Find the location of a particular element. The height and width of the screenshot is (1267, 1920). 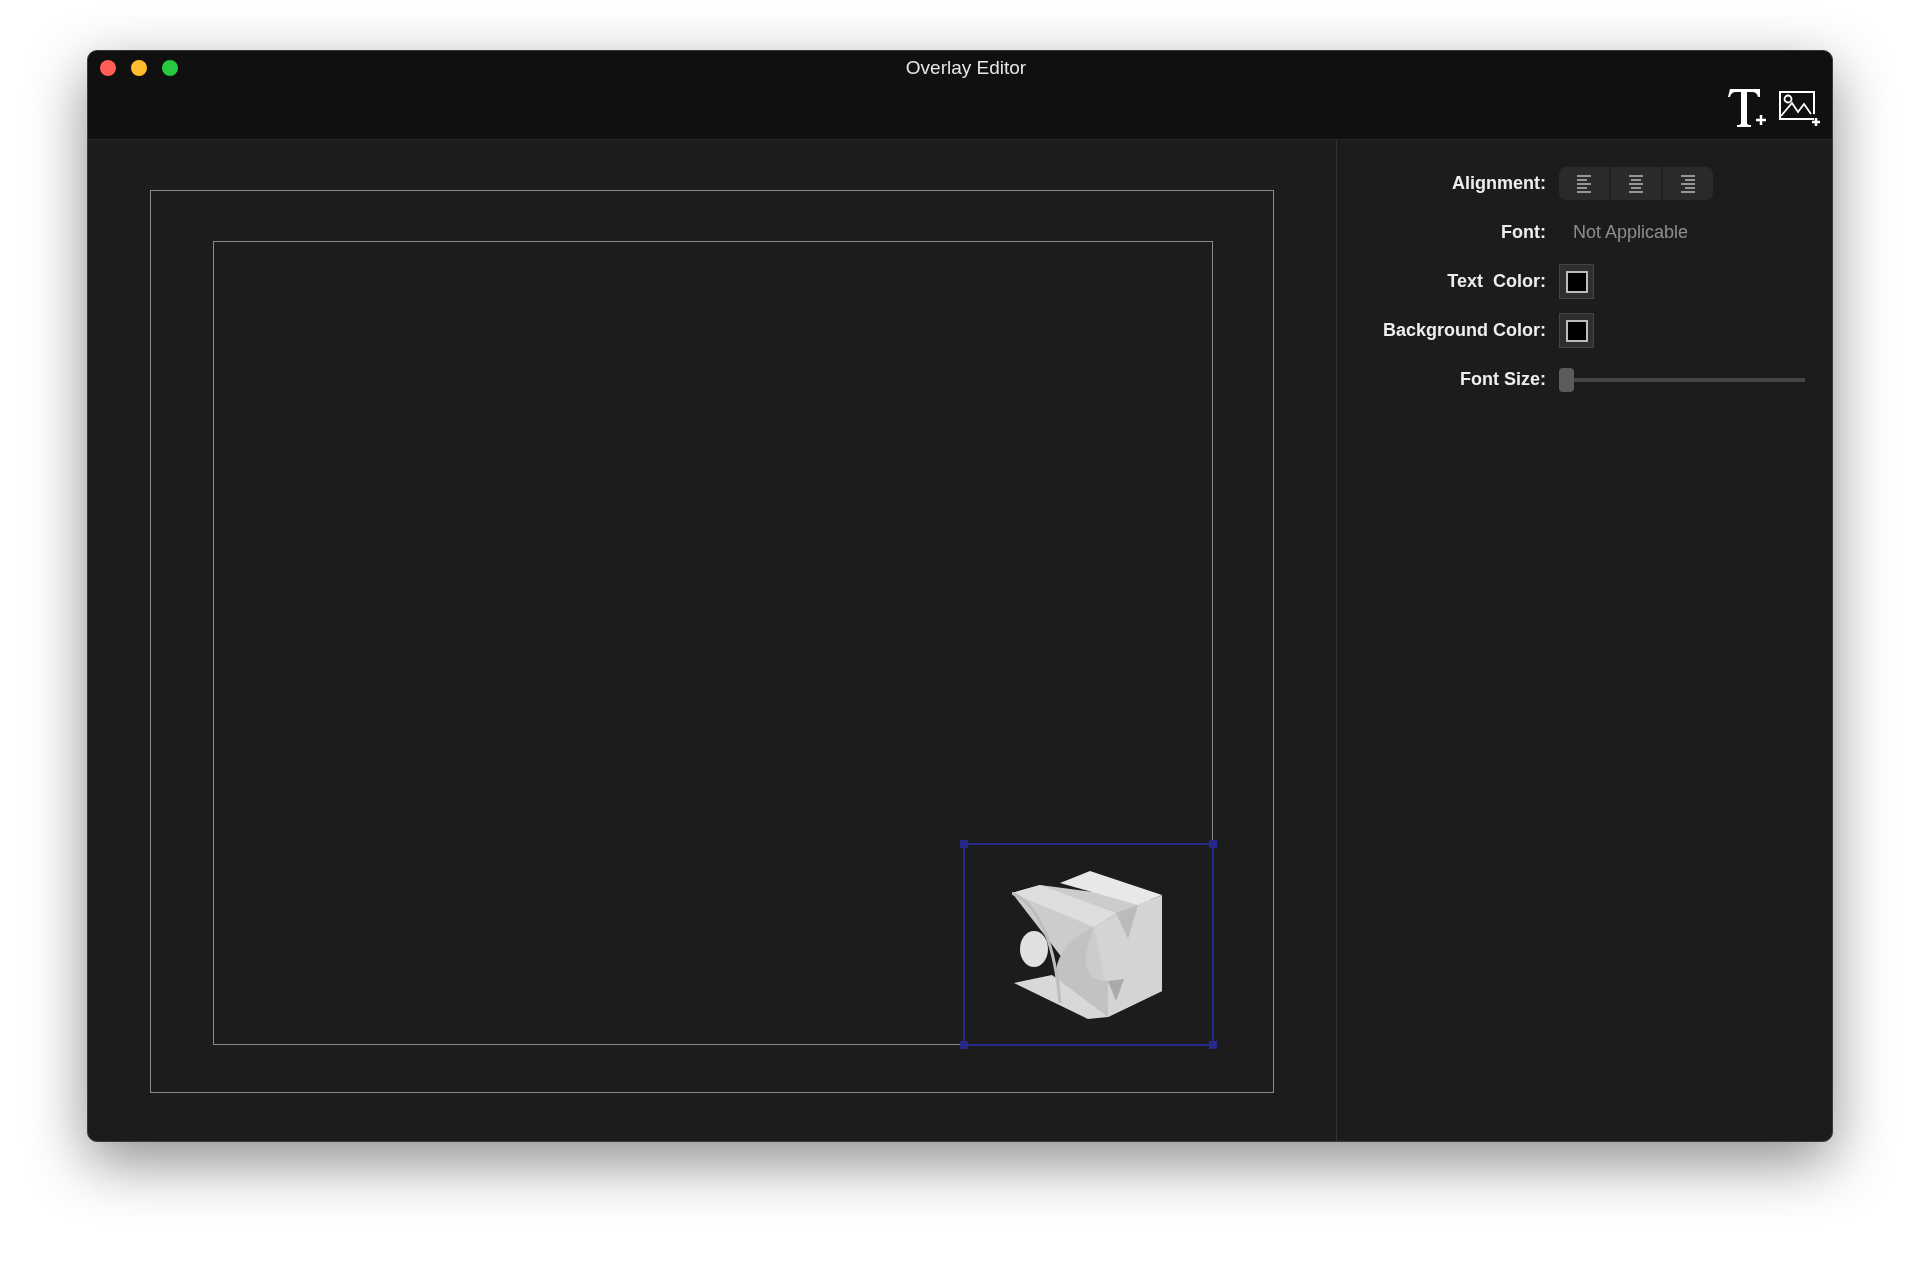

align-center-icon is located at coordinates (1636, 183).